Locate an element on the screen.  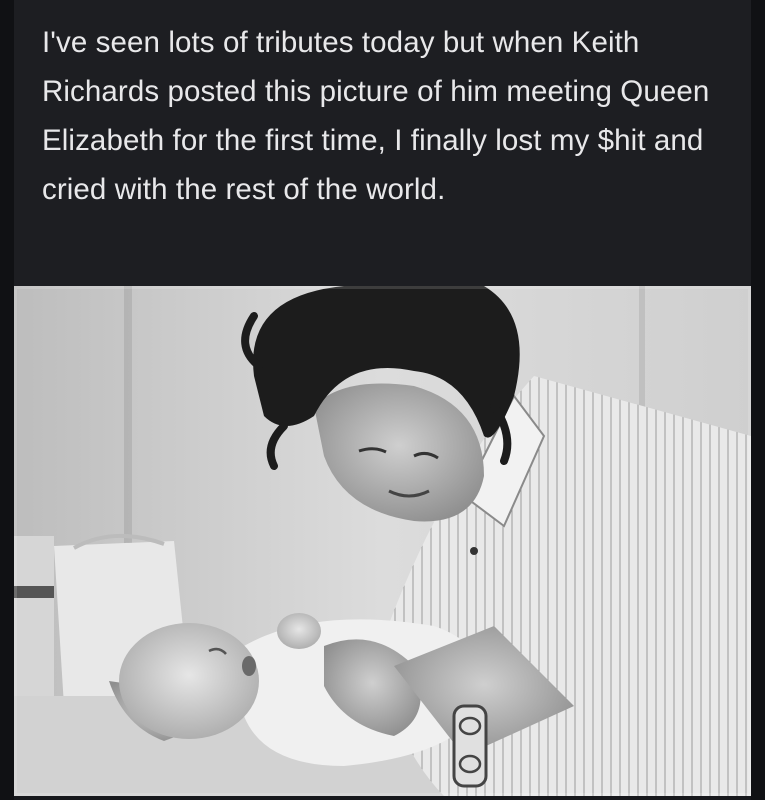
left-border is located at coordinates (7, 400).